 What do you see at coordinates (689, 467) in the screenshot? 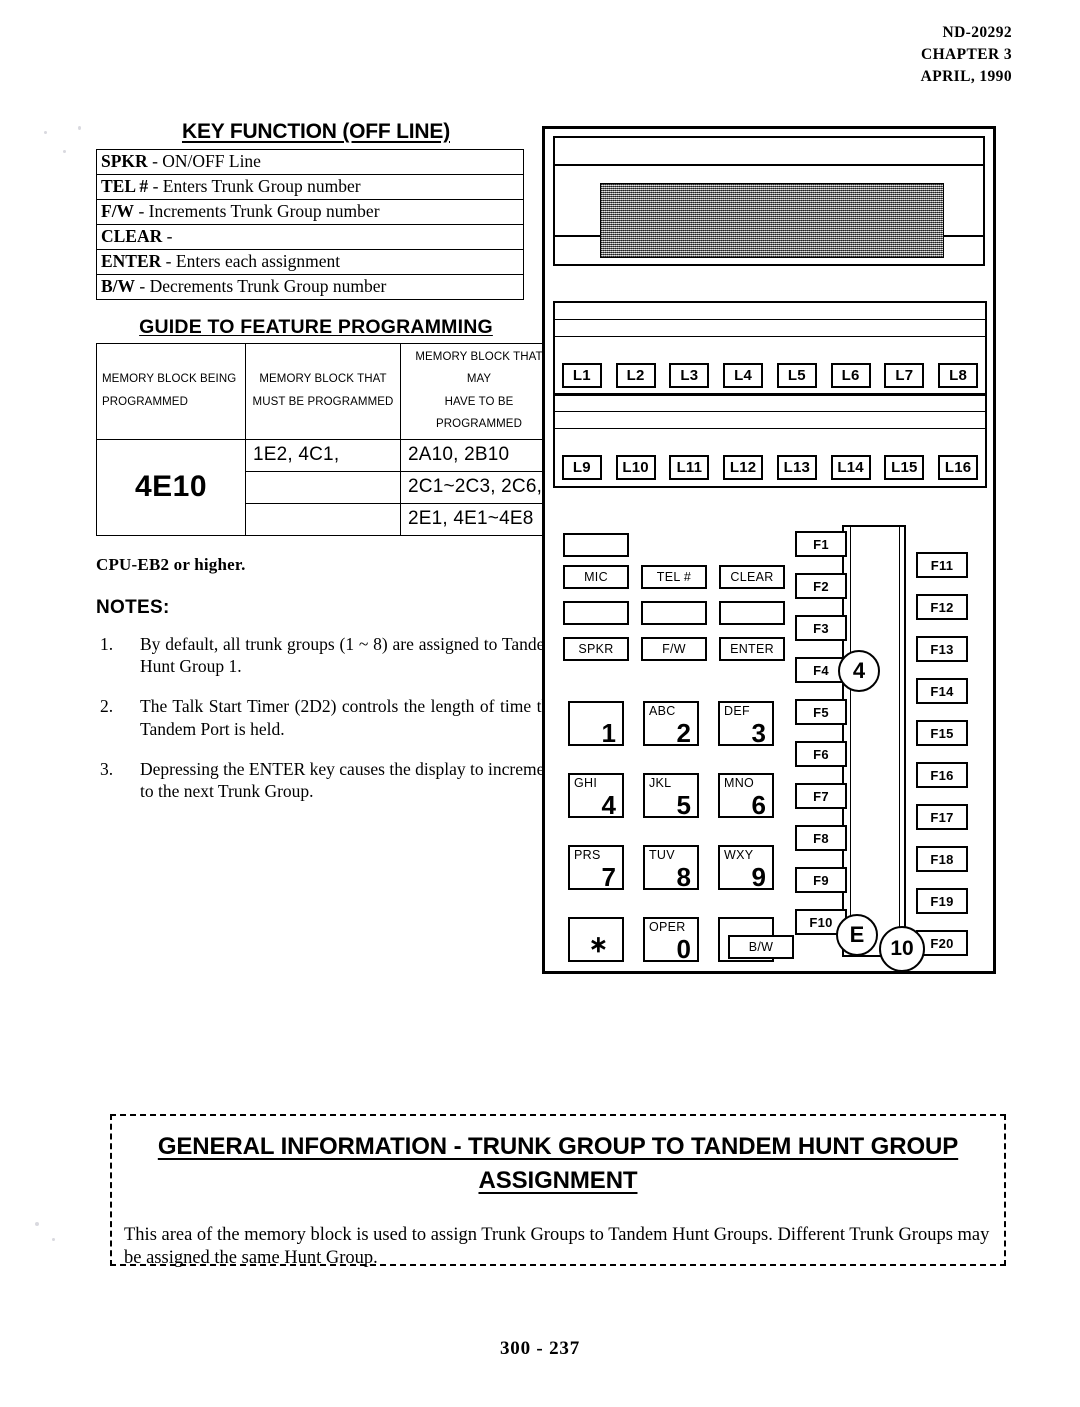
I see `line-key: L11` at bounding box center [689, 467].